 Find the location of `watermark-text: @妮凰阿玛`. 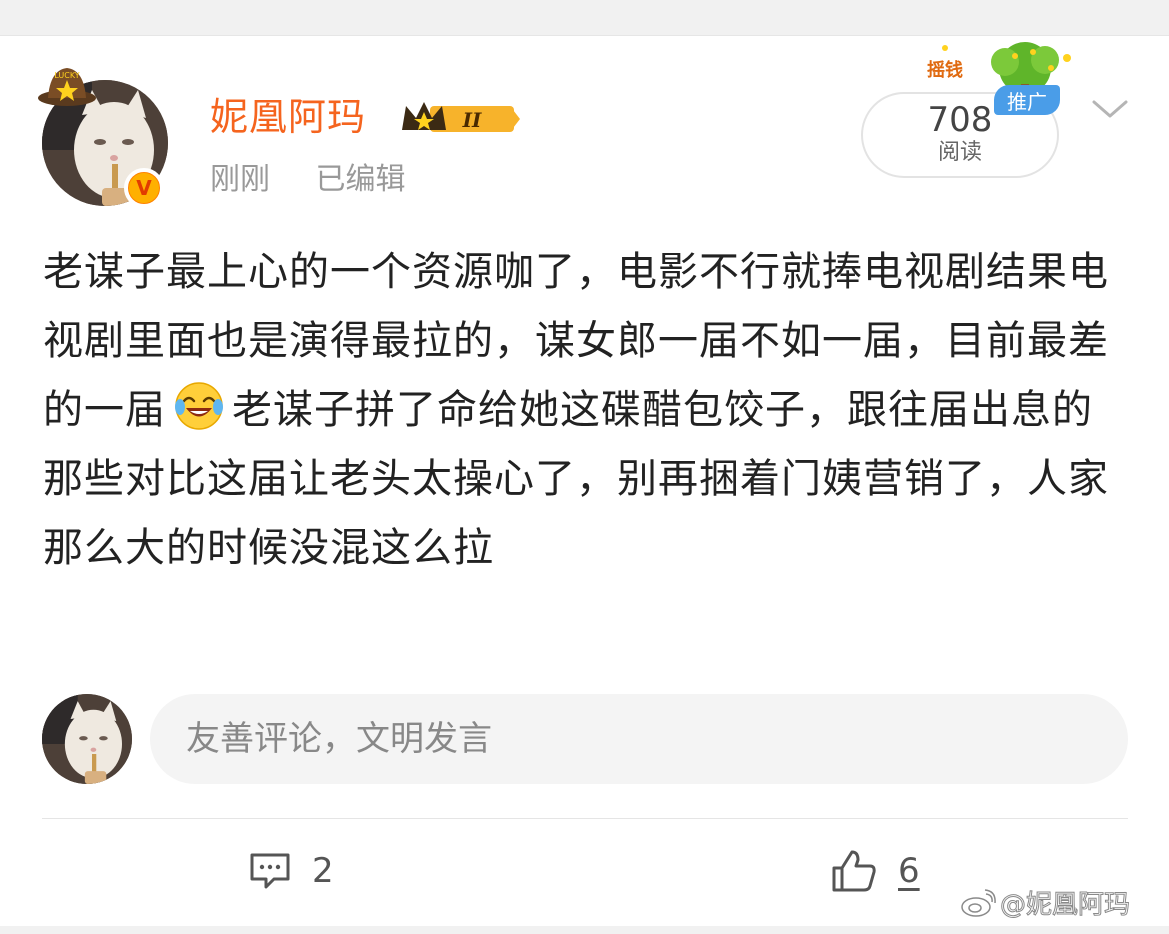

watermark-text: @妮凰阿玛 is located at coordinates (1065, 905).